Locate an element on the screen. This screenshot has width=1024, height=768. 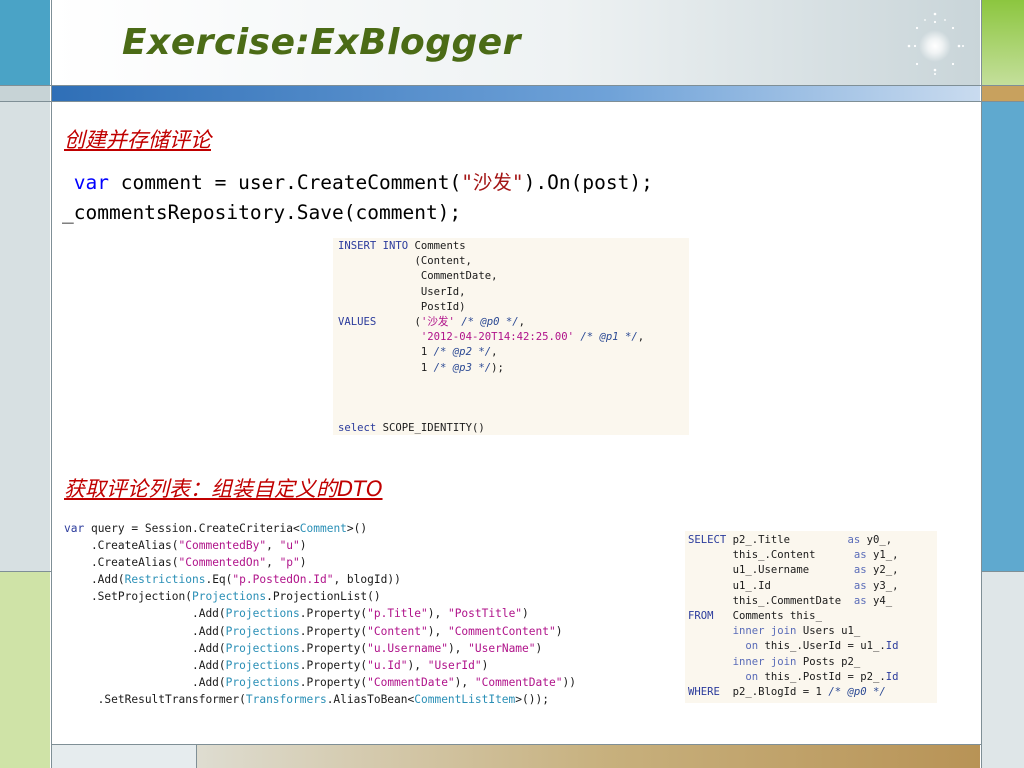
code-token: var is located at coordinates (74, 528).